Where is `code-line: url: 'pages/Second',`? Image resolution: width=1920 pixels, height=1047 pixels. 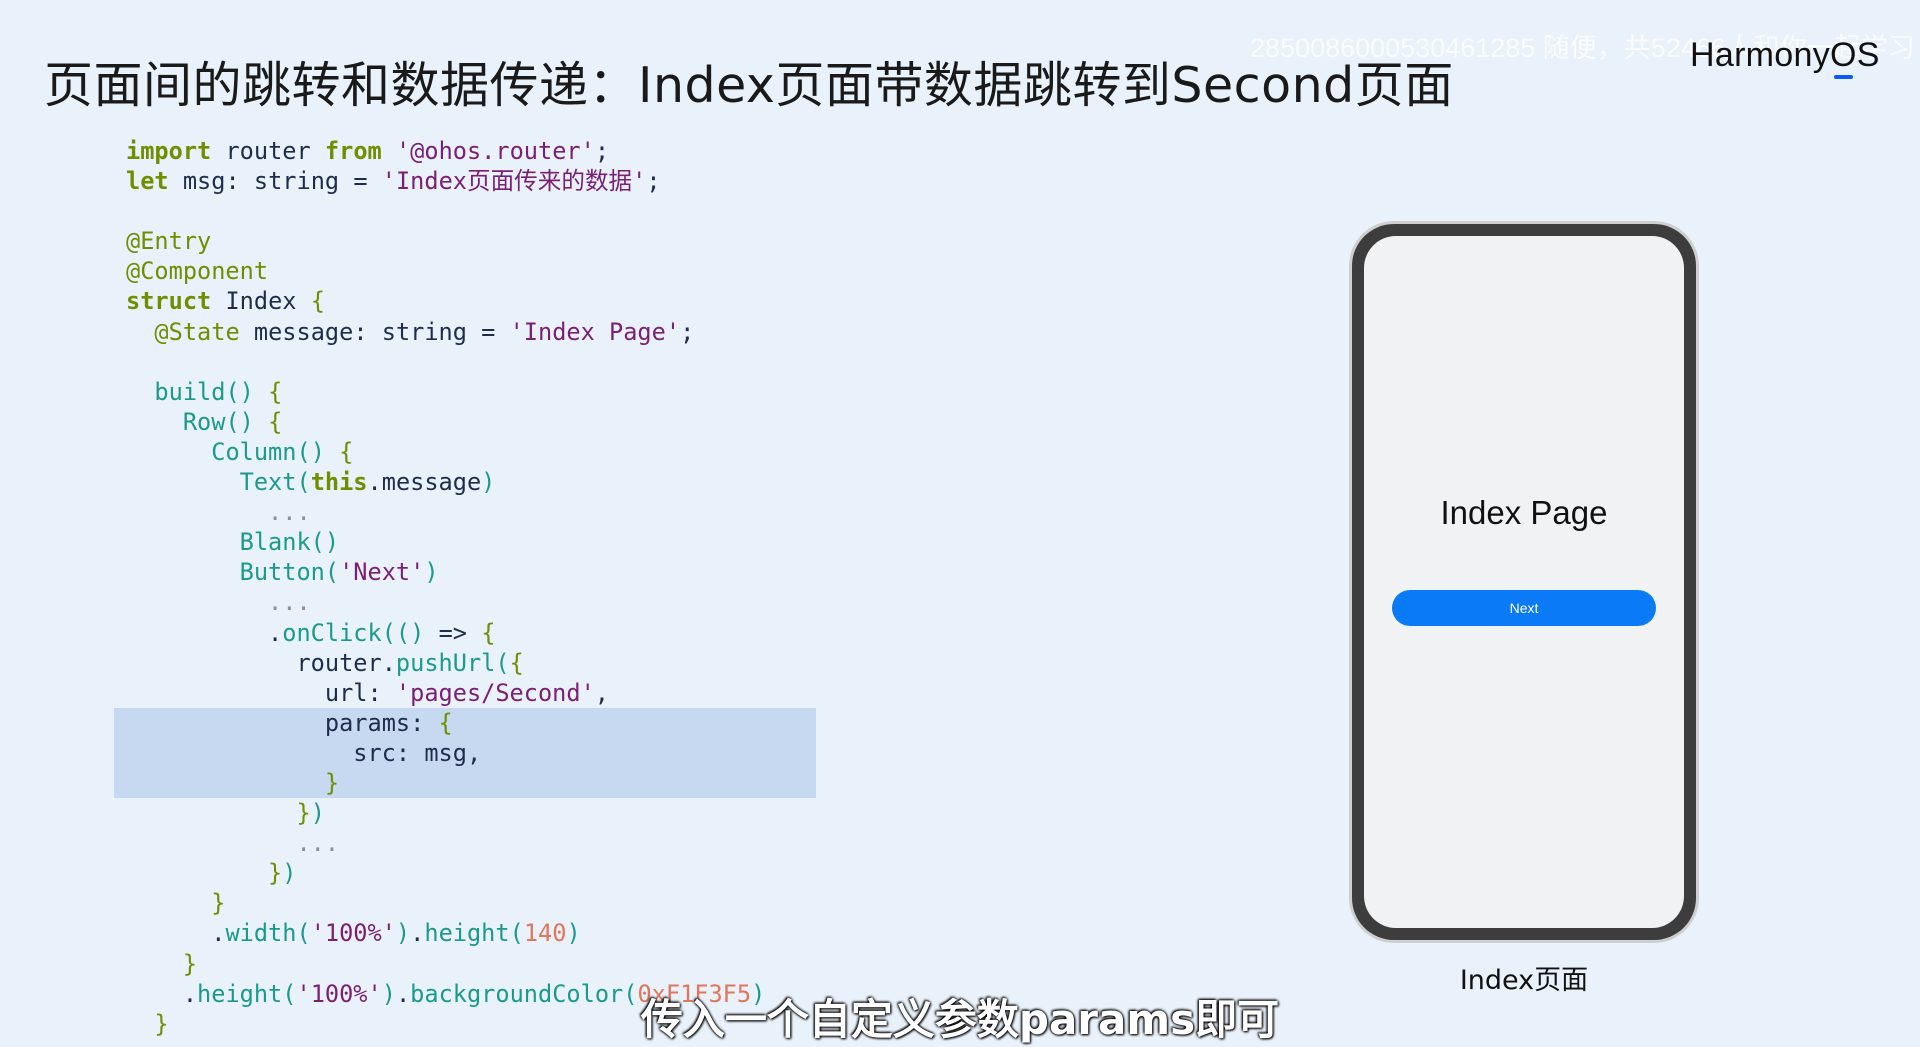
code-line: url: 'pages/Second', is located at coordinates (467, 692).